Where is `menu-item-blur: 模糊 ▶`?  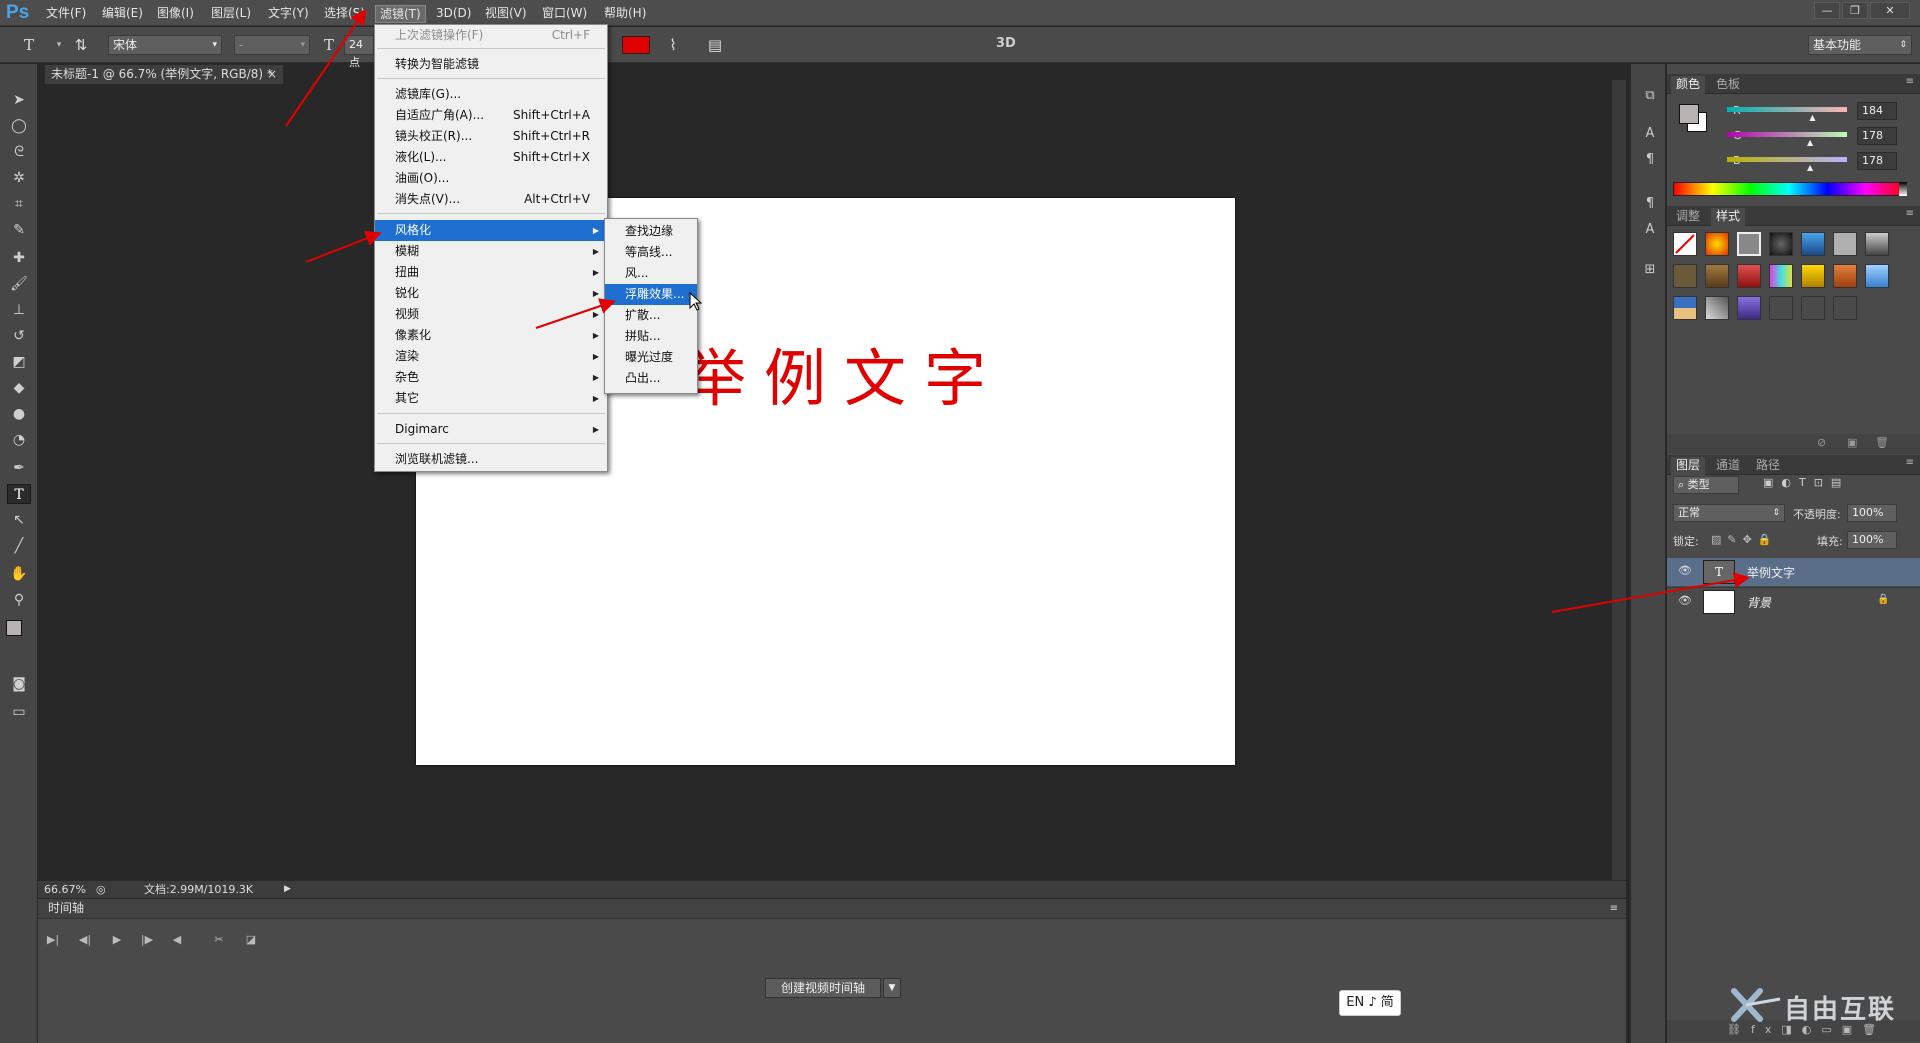 menu-item-blur: 模糊 ▶ is located at coordinates (491, 251).